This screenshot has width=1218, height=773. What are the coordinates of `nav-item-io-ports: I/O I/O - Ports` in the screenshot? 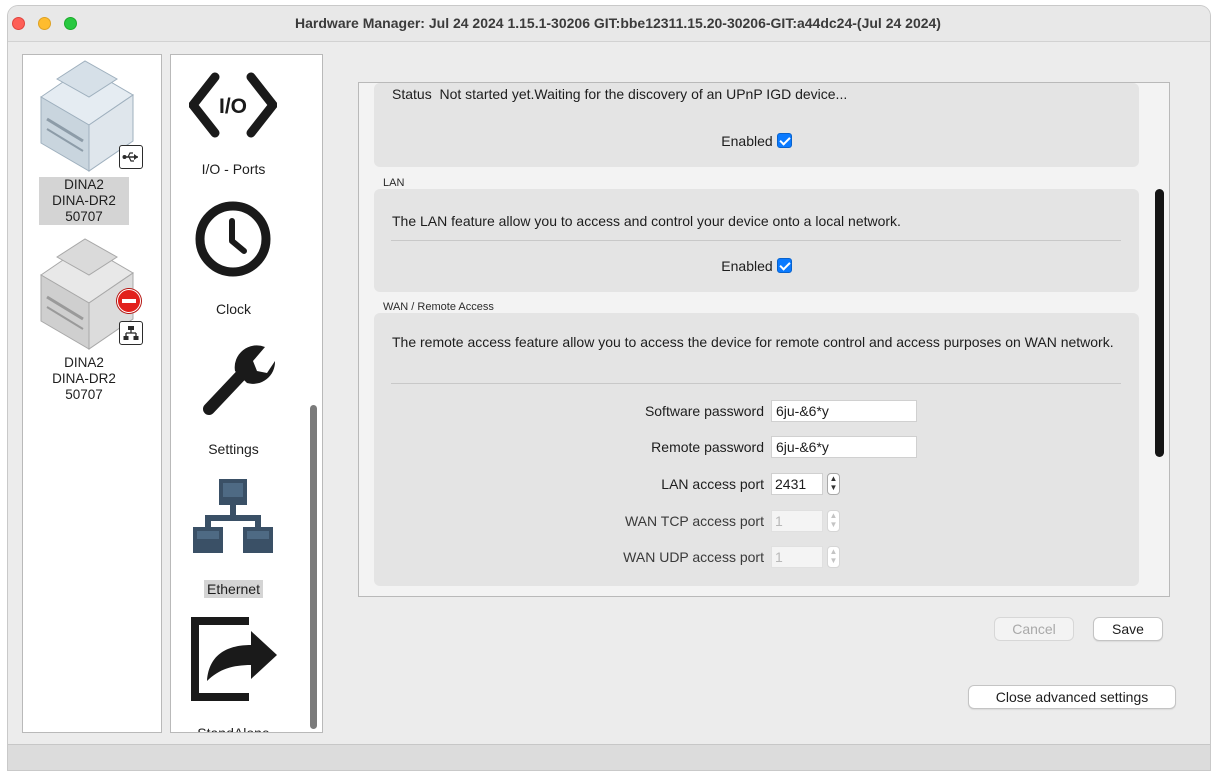 It's located at (239, 125).